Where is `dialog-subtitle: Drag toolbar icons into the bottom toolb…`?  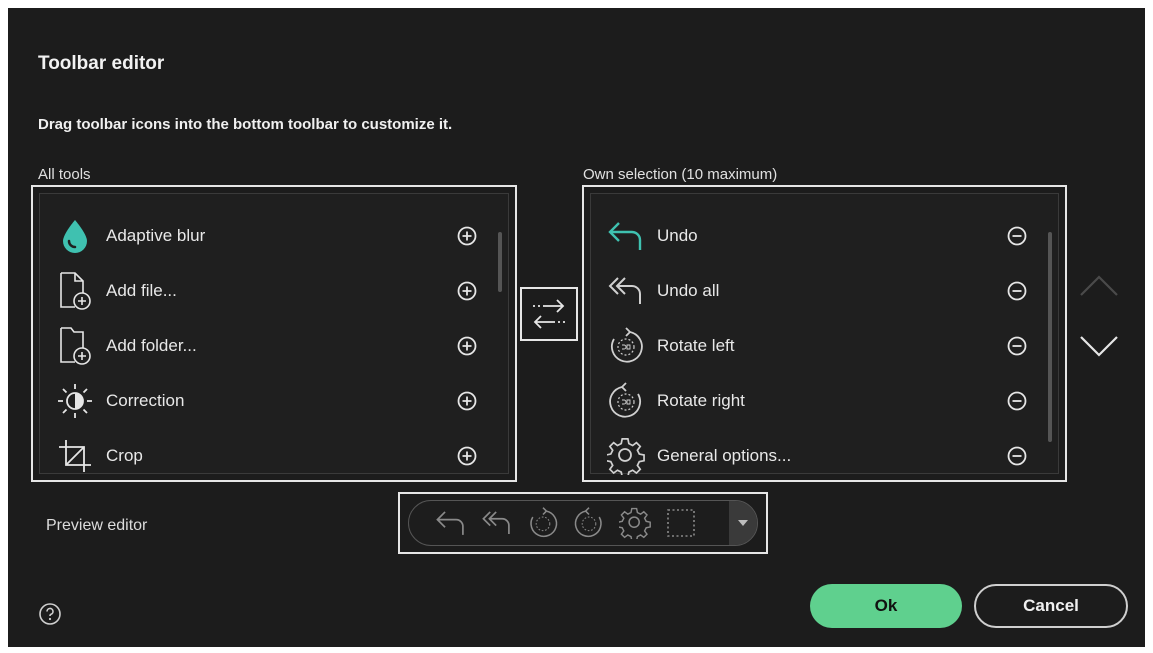
dialog-subtitle: Drag toolbar icons into the bottom toolb… is located at coordinates (245, 124).